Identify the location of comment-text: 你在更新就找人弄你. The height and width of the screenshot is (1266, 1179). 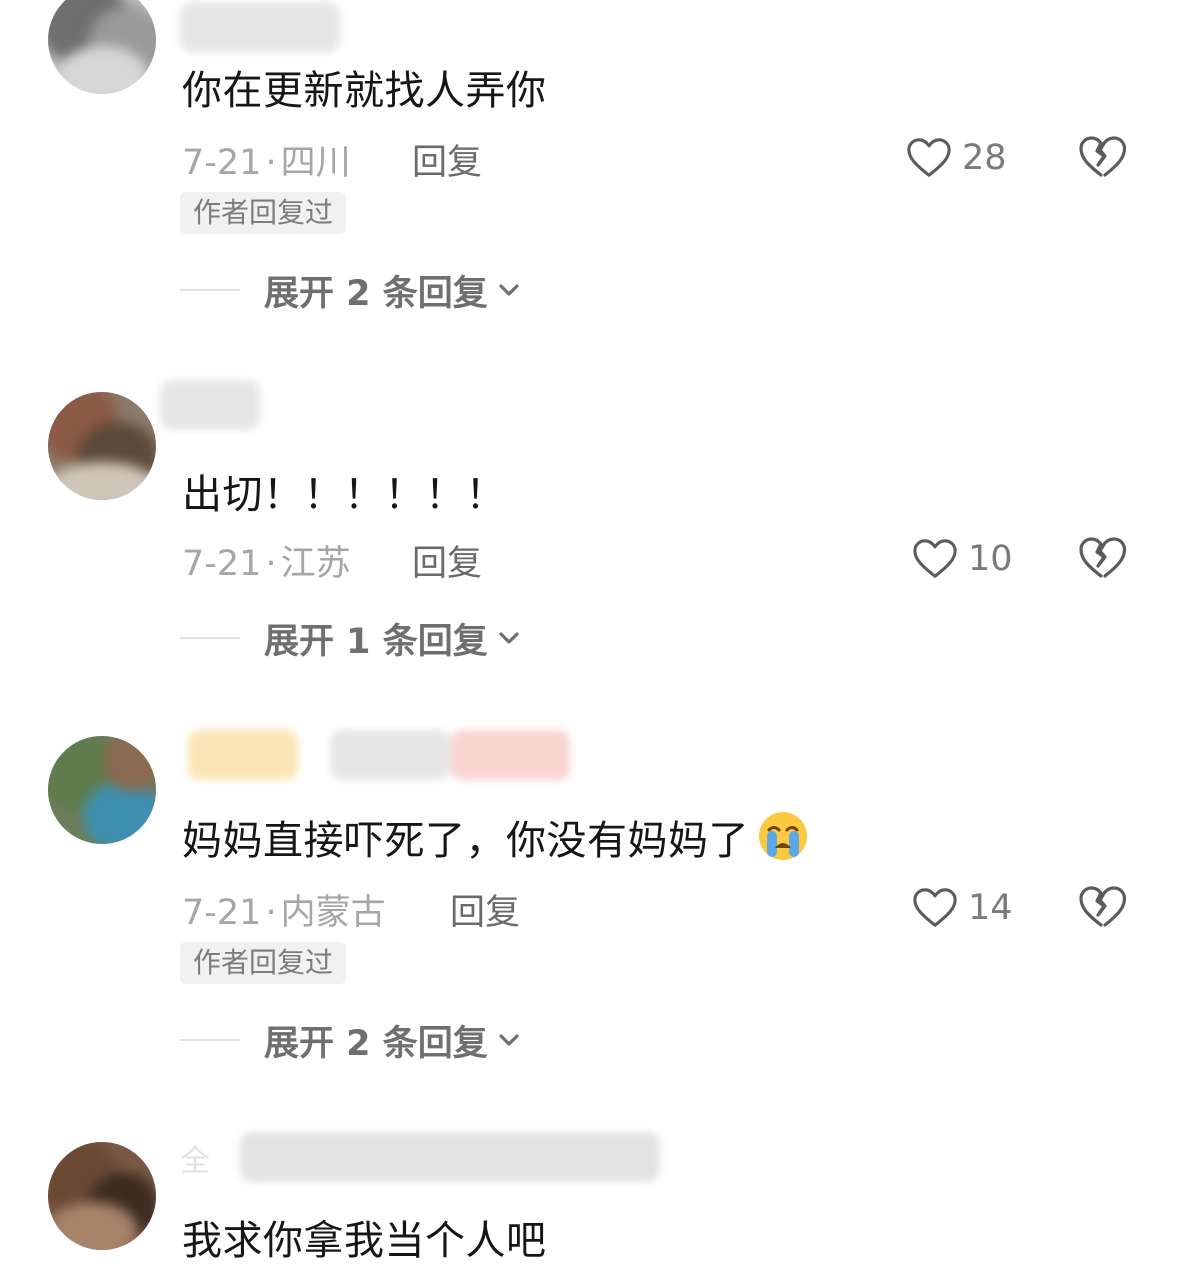
(364, 91).